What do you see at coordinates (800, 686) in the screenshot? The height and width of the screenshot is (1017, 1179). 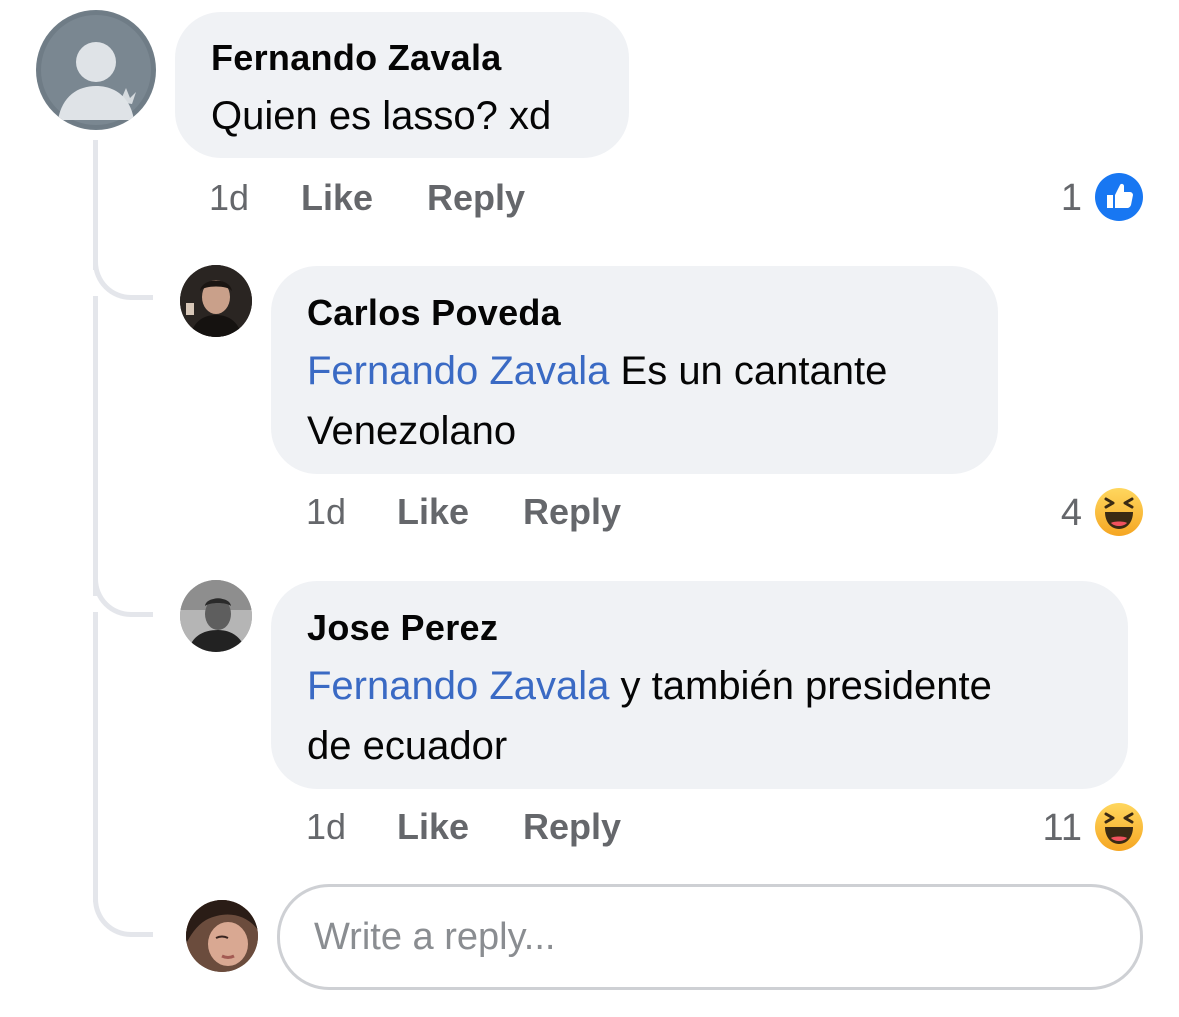 I see `reply-text-part: y también presidente` at bounding box center [800, 686].